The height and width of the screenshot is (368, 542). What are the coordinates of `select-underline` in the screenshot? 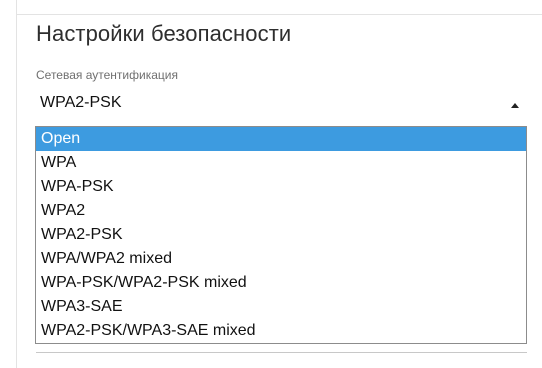 It's located at (281, 352).